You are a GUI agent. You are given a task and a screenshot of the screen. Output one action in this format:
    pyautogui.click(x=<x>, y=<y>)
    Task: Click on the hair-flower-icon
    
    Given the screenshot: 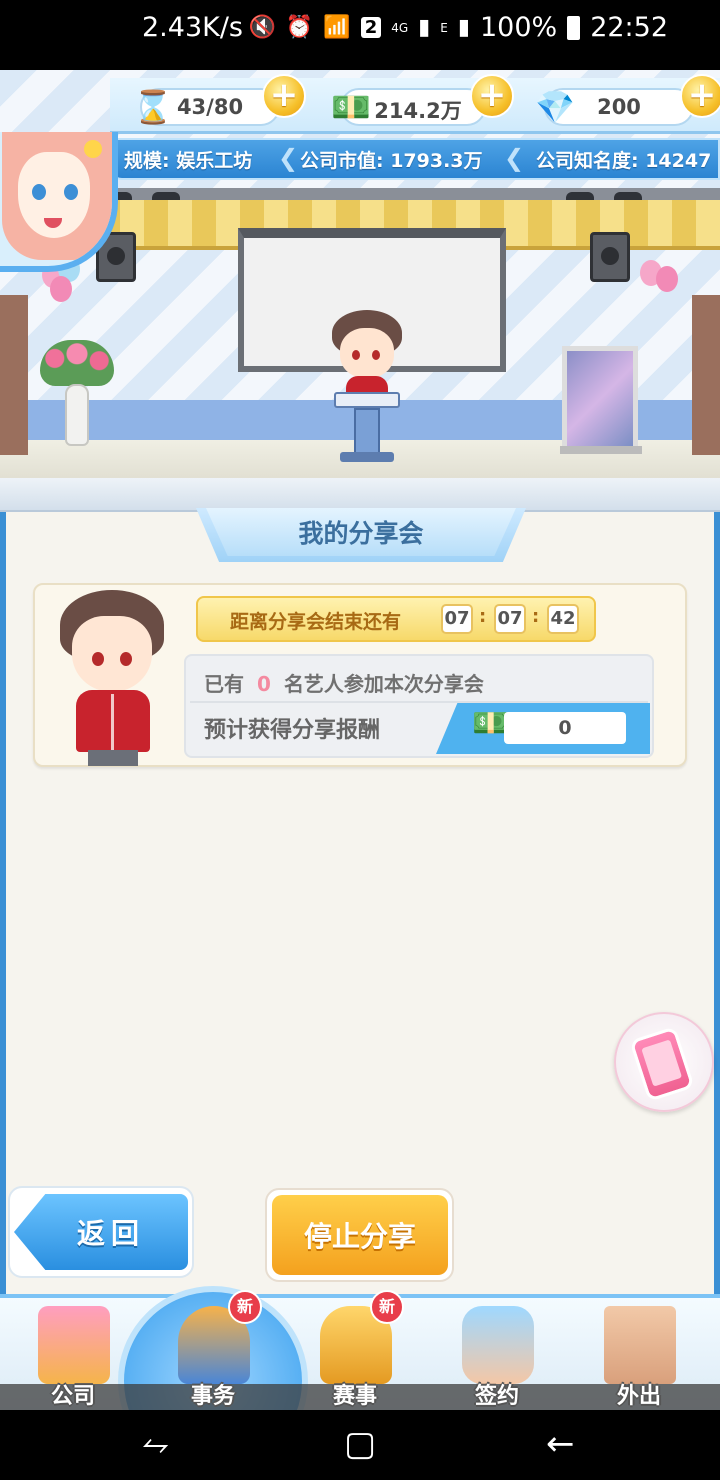 What is the action you would take?
    pyautogui.click(x=93, y=149)
    